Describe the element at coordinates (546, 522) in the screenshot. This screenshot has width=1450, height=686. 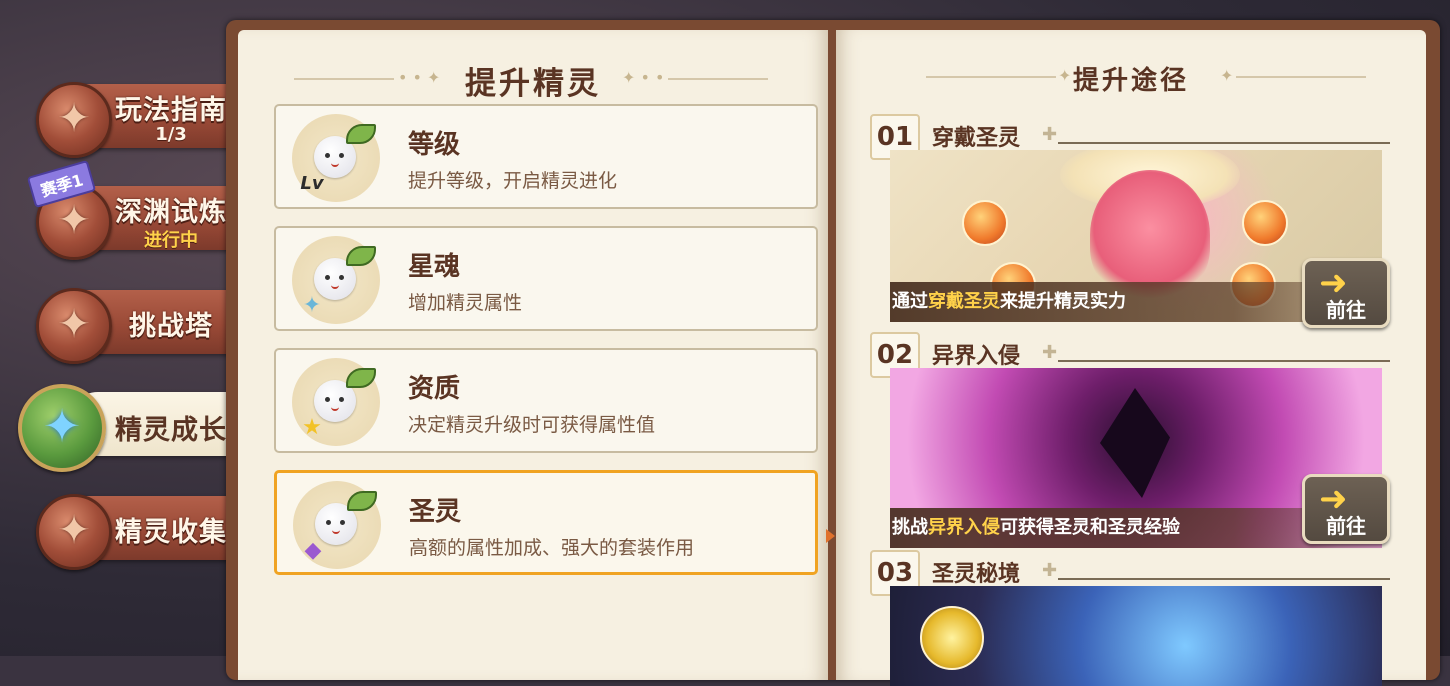
I see `upgrade-item-holy-spirit: ◆ 圣灵 高额的属性加成、强大的套装作用` at that location.